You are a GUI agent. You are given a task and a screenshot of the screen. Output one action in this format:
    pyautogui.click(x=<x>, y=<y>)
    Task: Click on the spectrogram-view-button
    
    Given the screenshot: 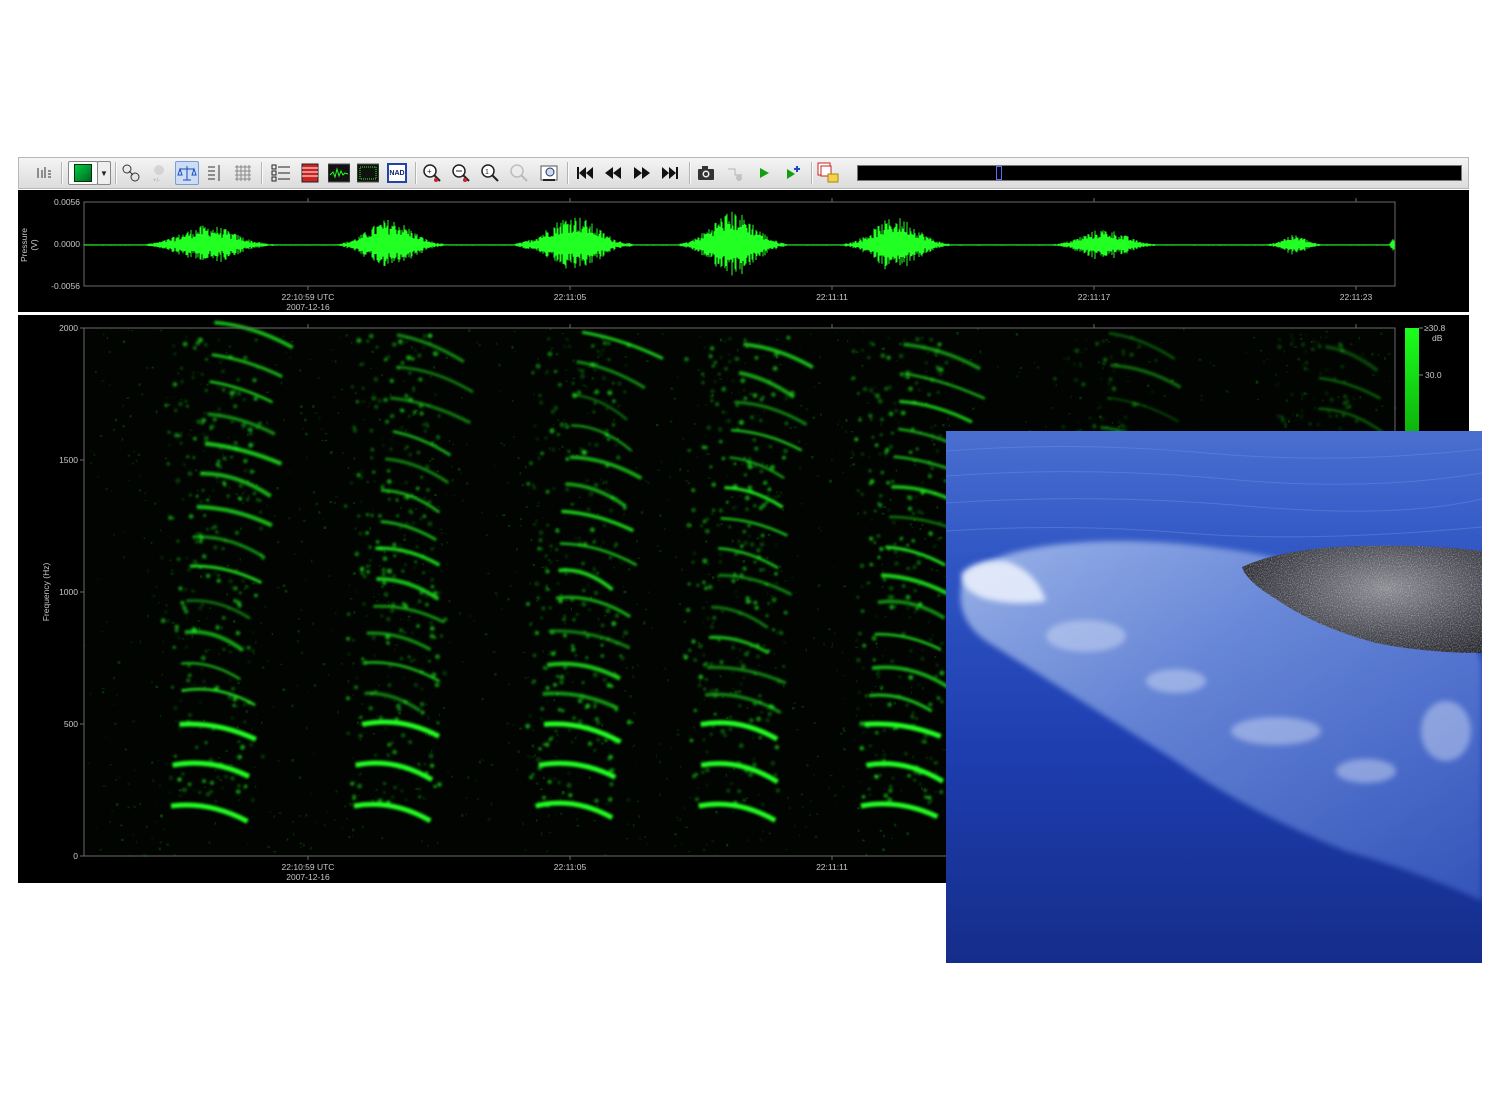 What is the action you would take?
    pyautogui.click(x=368, y=173)
    